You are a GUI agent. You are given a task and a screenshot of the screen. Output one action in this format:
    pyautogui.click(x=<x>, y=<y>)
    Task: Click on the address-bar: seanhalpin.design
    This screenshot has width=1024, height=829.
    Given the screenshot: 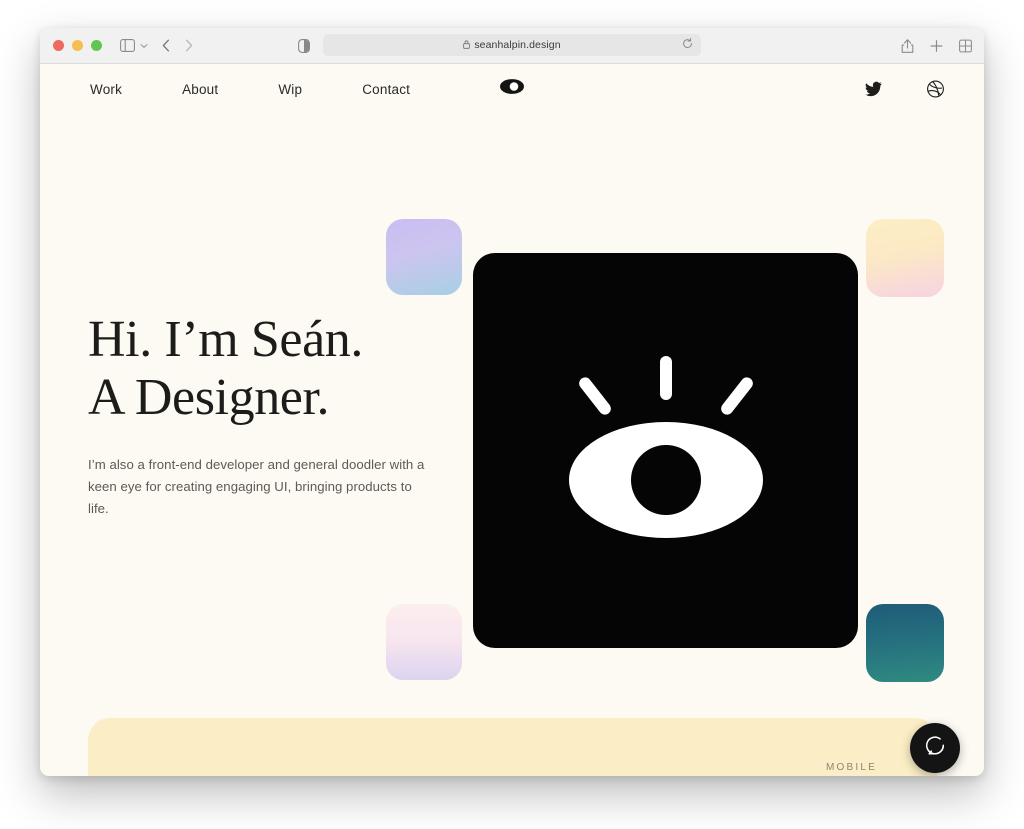 What is the action you would take?
    pyautogui.click(x=512, y=45)
    